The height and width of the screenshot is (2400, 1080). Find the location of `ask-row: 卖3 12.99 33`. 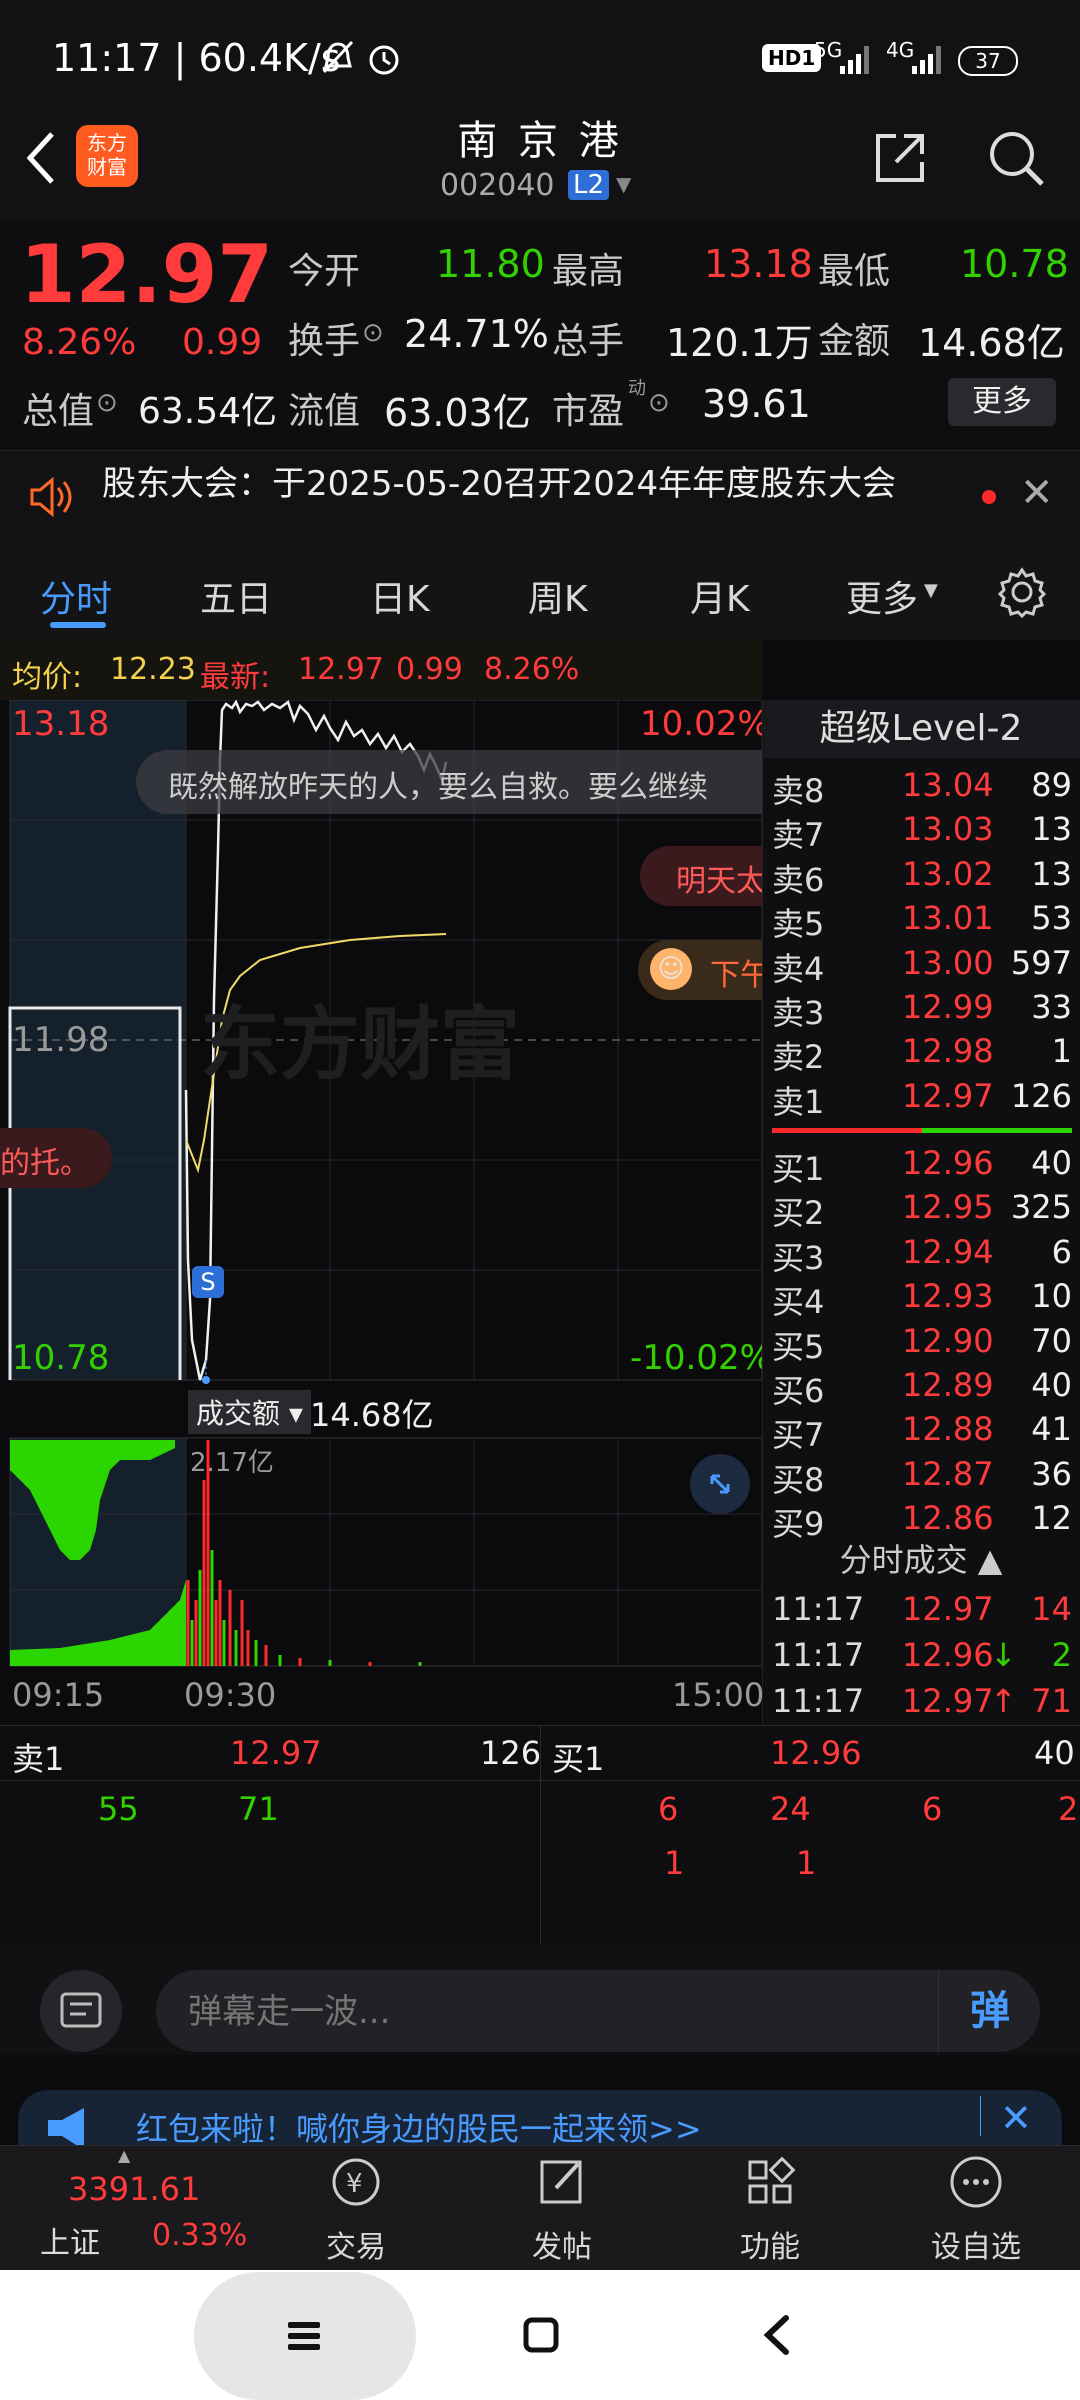

ask-row: 卖3 12.99 33 is located at coordinates (922, 1010).